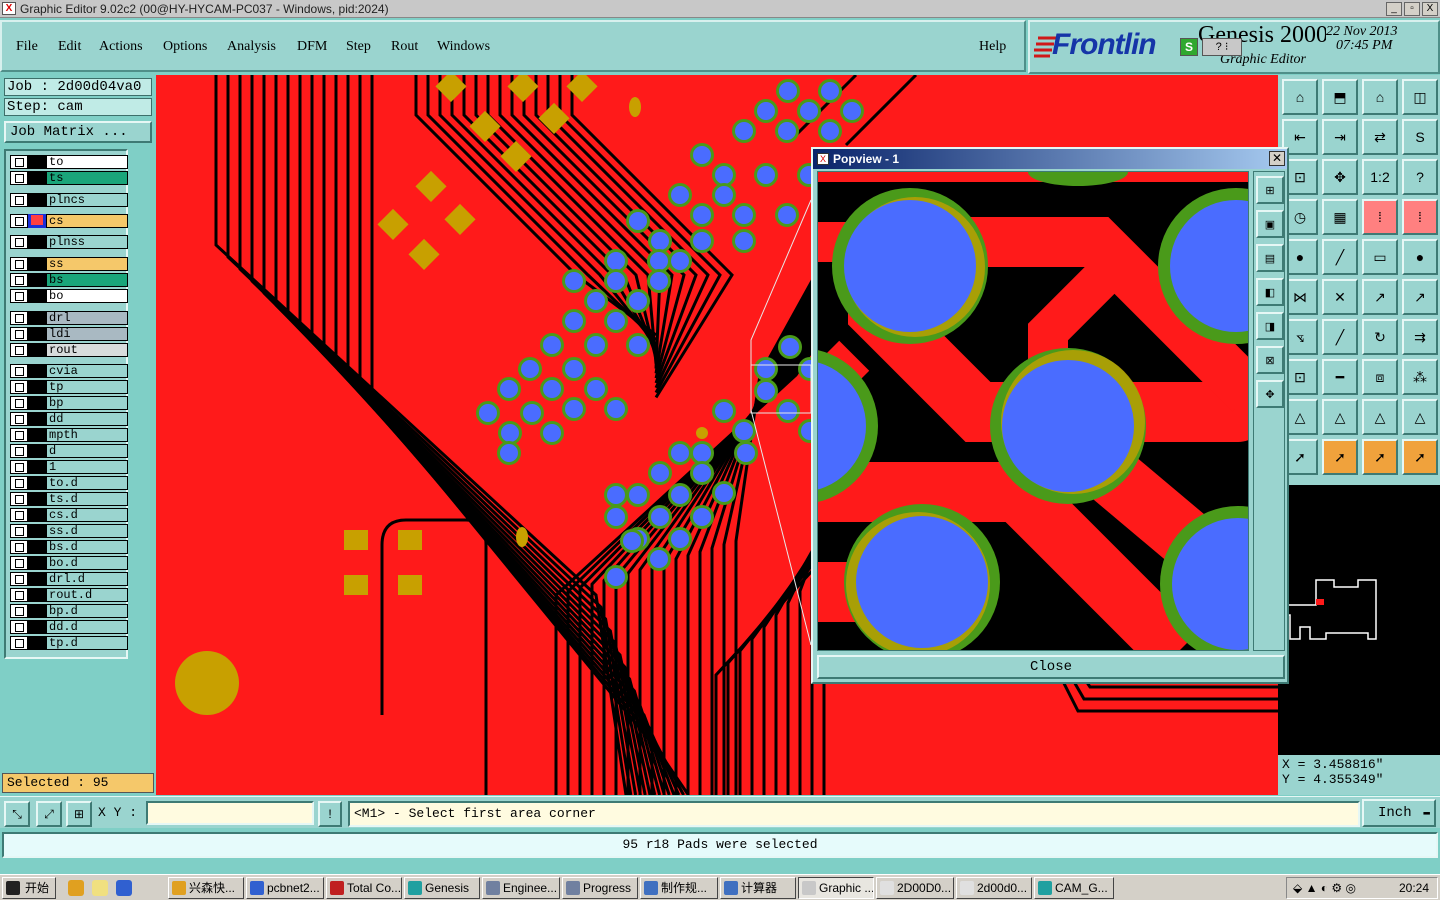 The width and height of the screenshot is (1440, 900). What do you see at coordinates (87, 242) in the screenshot?
I see `layer-name: plnss` at bounding box center [87, 242].